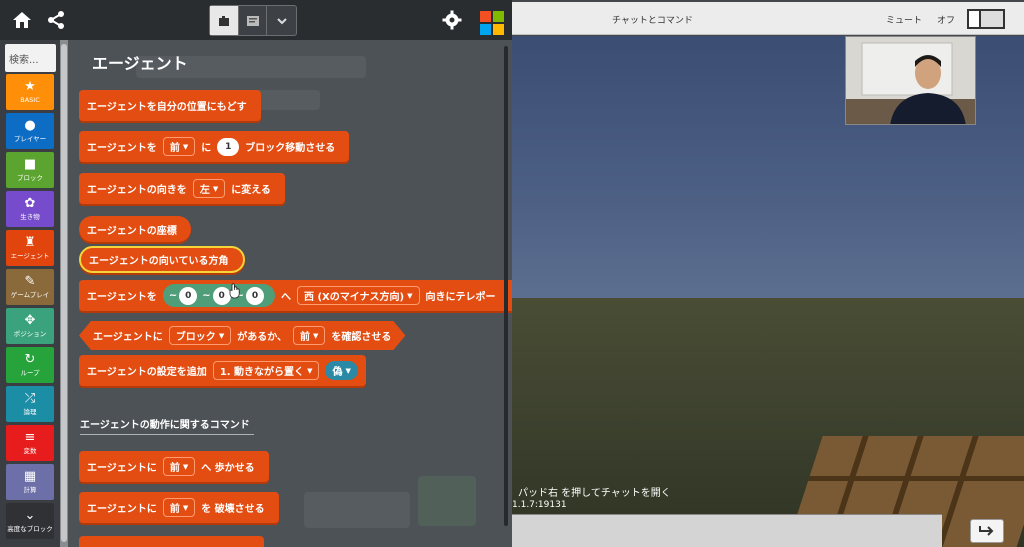 The width and height of the screenshot is (1024, 547). Describe the element at coordinates (30, 287) in the screenshot. I see `toolbox-category: ✎ ゲームプレイ` at that location.